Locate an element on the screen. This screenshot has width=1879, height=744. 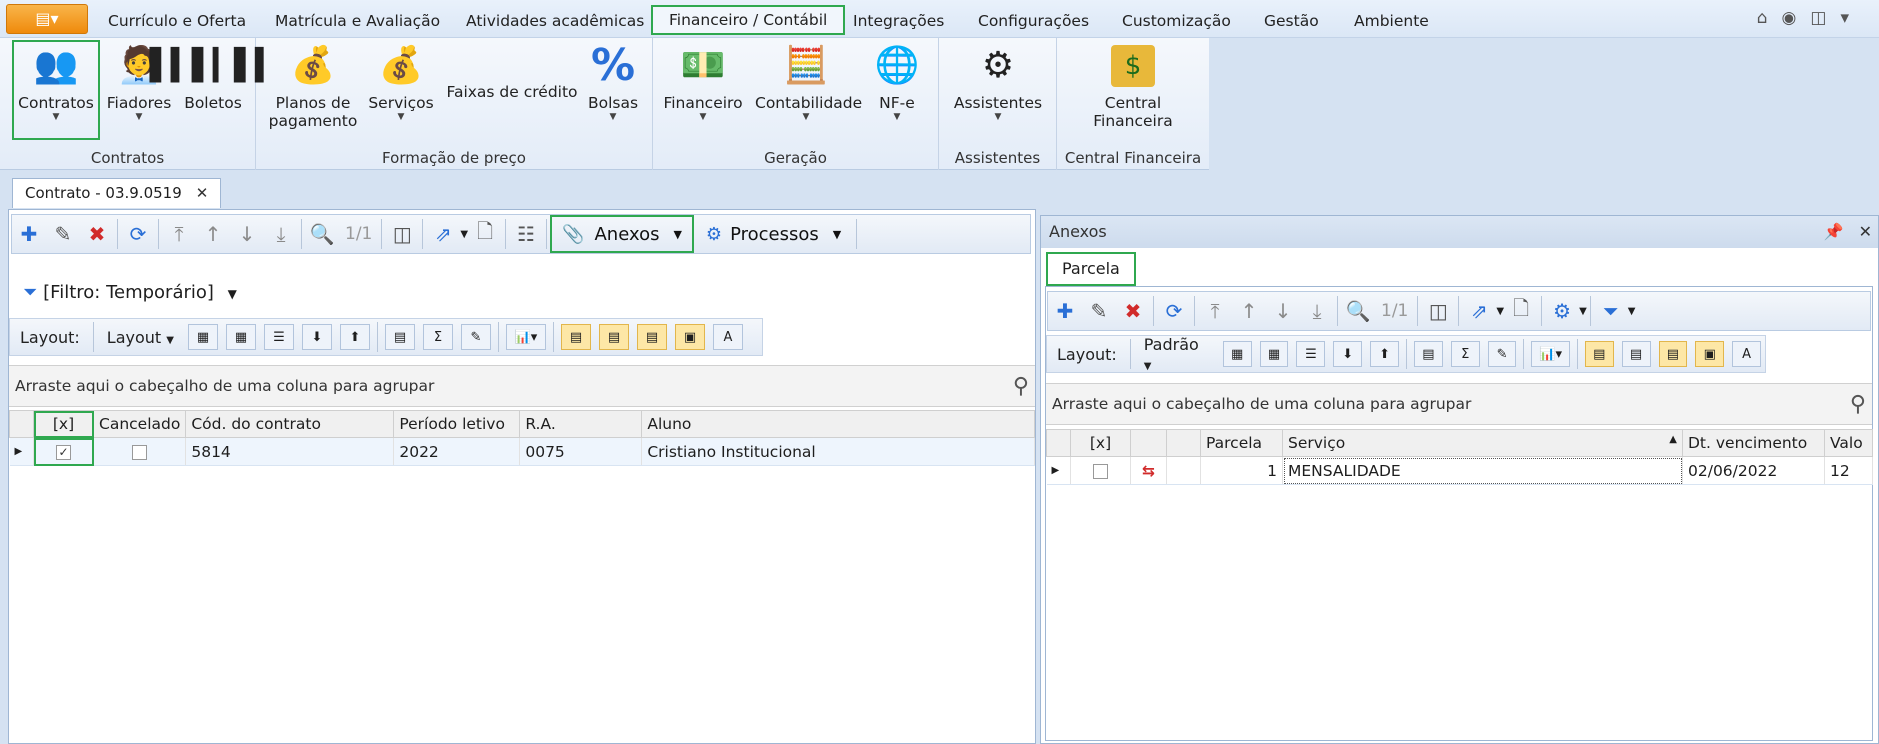
processos-button: ⚙ Processos ▼ is located at coordinates (773, 234).